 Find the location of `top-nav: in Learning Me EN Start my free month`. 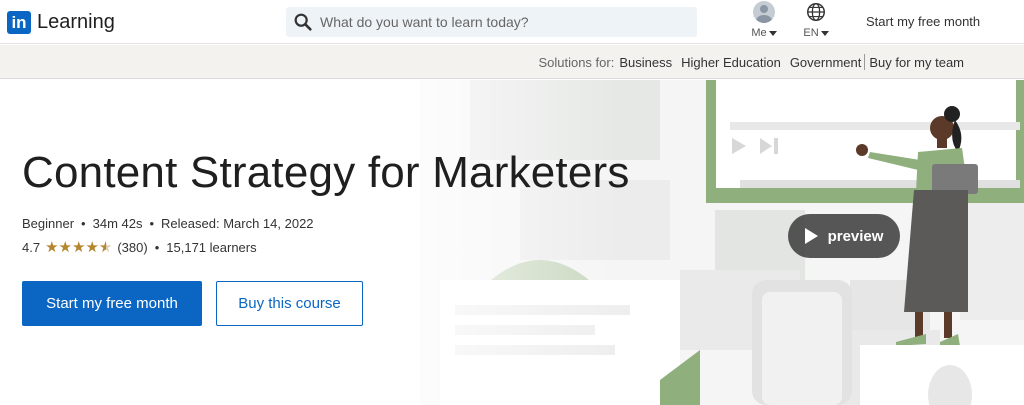

top-nav: in Learning Me EN Start my free month is located at coordinates (512, 22).